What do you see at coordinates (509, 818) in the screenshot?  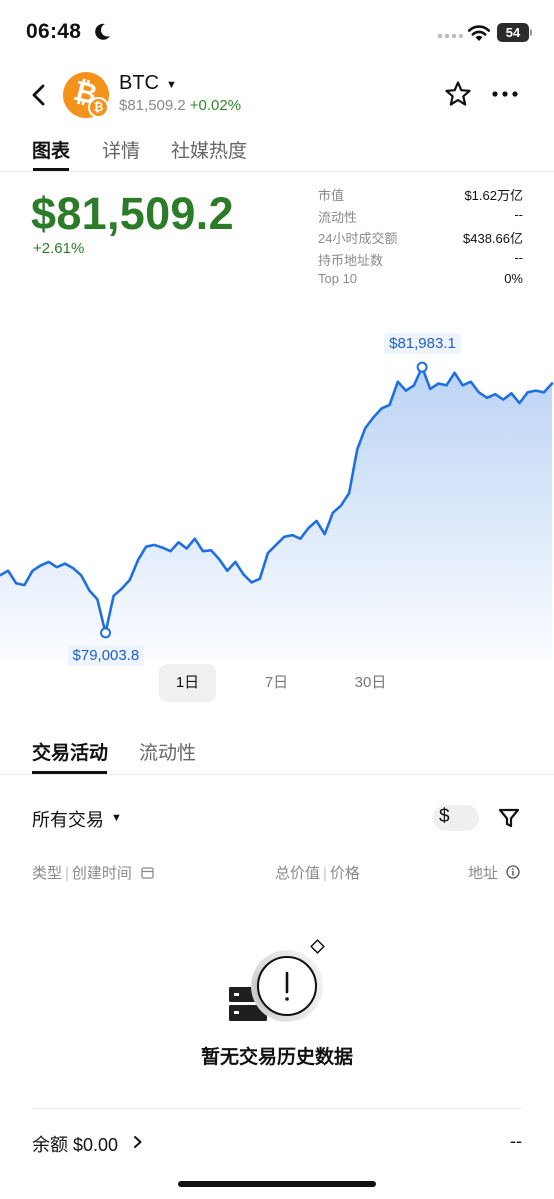 I see `filter-icon` at bounding box center [509, 818].